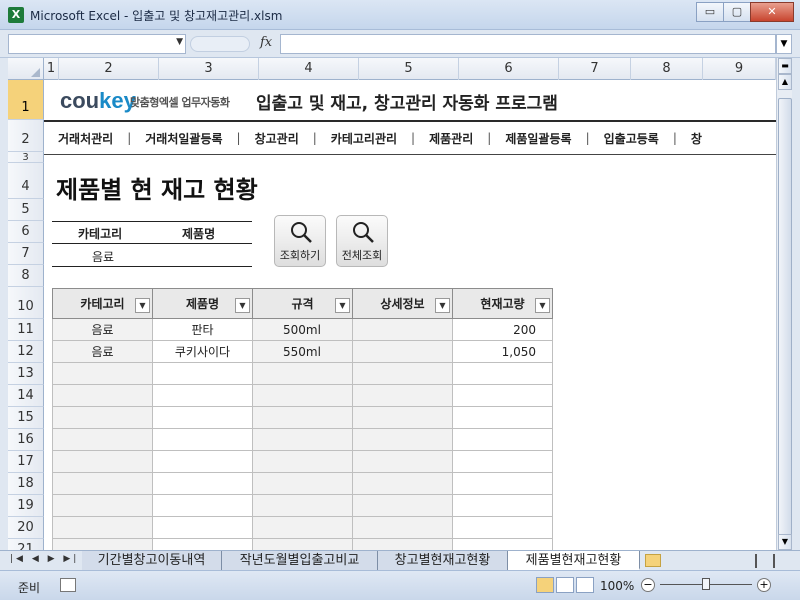 The image size is (800, 600). I want to click on row-header: 20, so click(26, 528).